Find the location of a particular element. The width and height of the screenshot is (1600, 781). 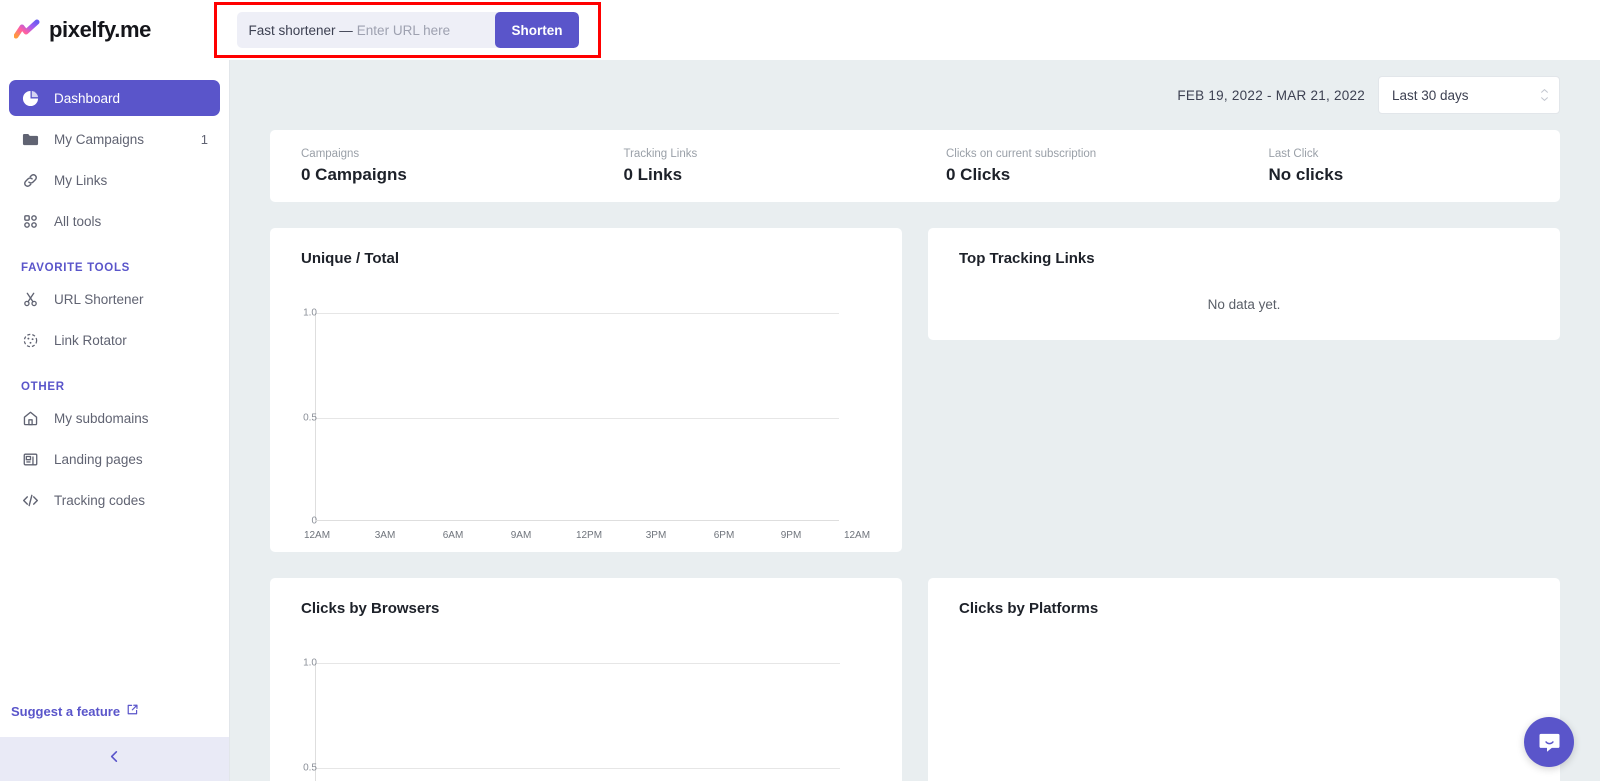

stat-last-click: Last Click No clicks is located at coordinates (1399, 166).